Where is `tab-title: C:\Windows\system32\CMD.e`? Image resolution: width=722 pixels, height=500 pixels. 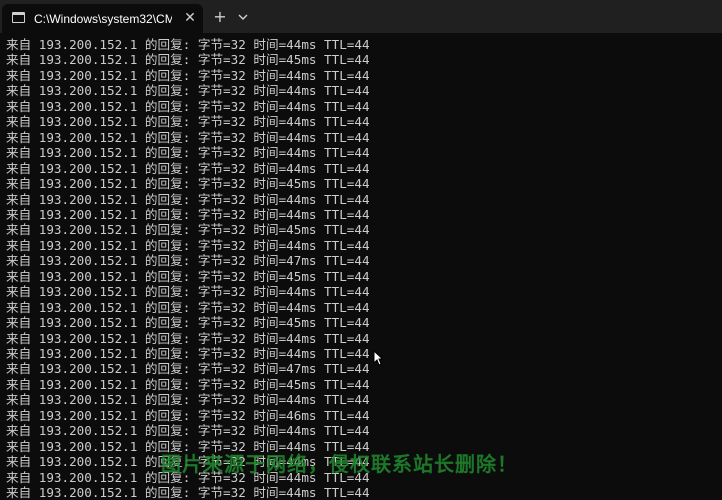
tab-title: C:\Windows\system32\CMD.e is located at coordinates (103, 19).